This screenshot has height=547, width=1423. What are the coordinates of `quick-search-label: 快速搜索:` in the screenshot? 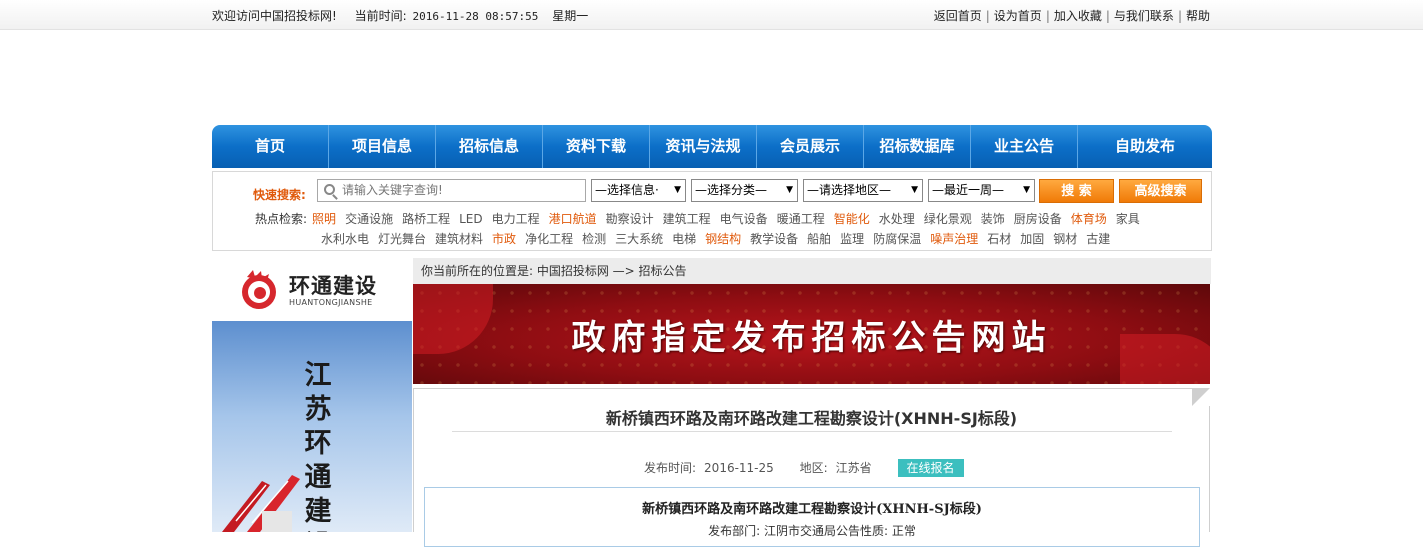 It's located at (279, 195).